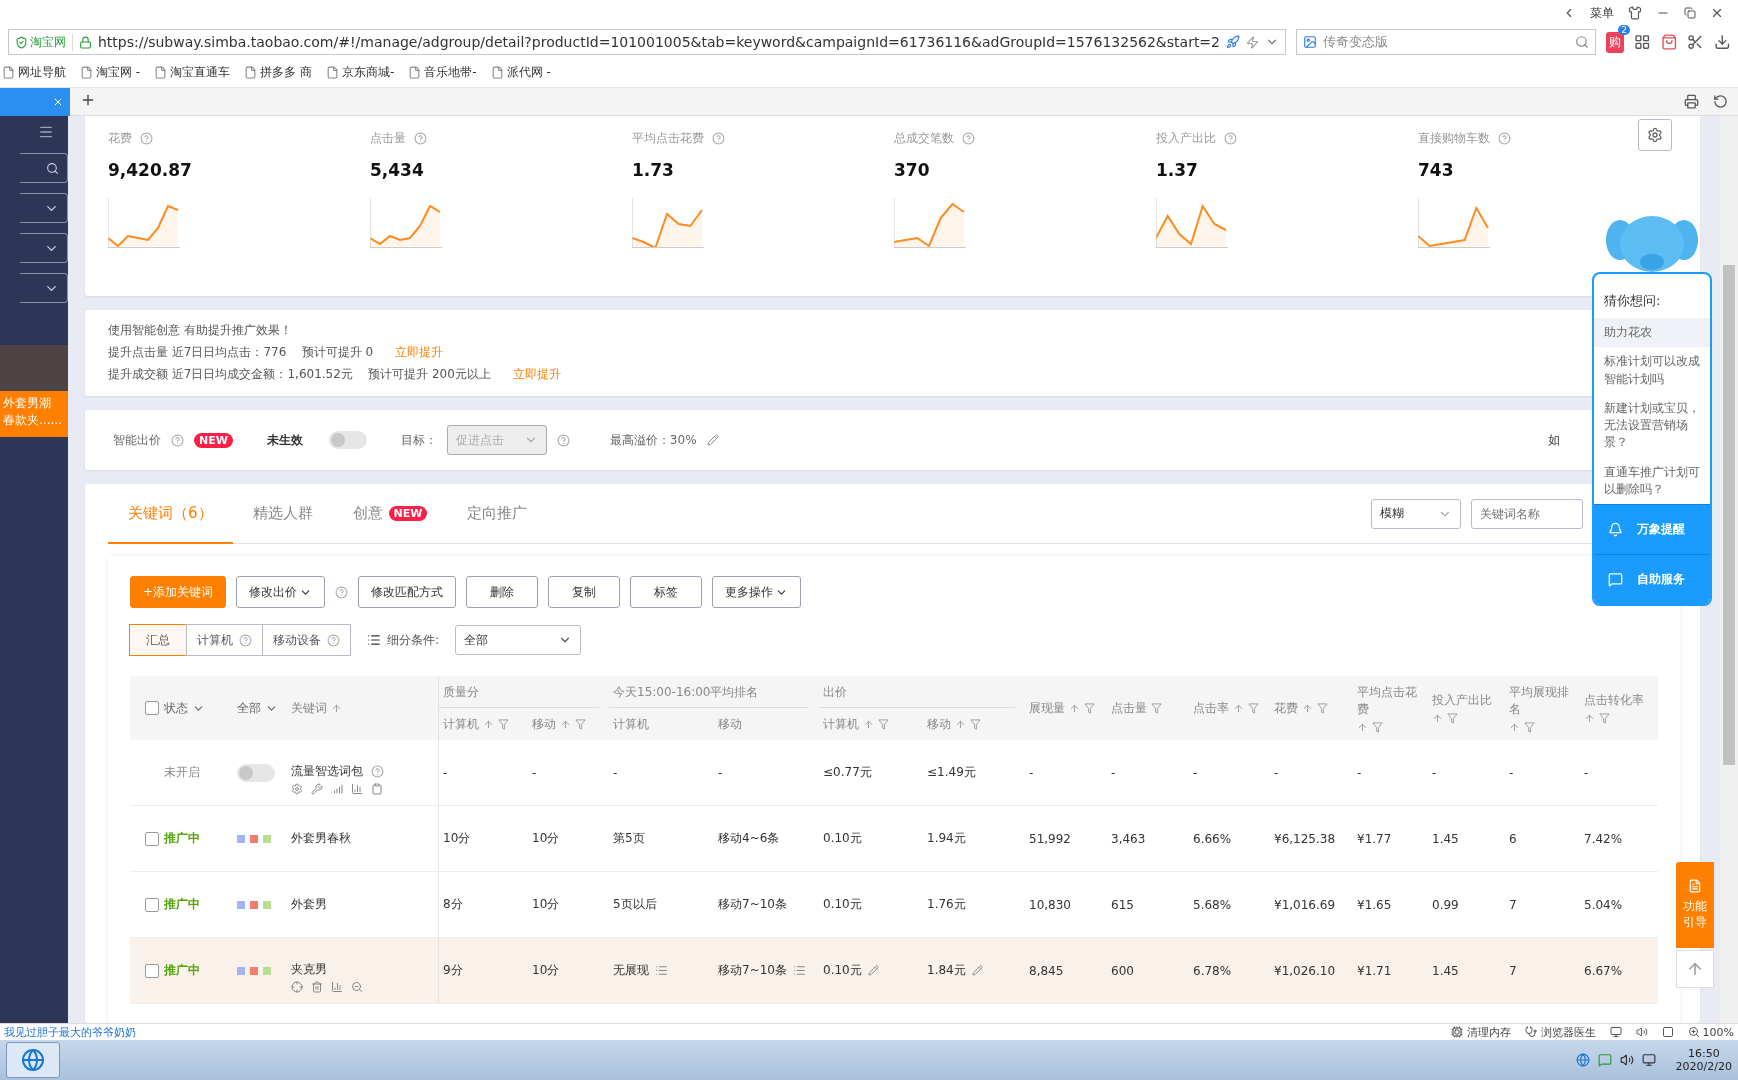 This screenshot has width=1738, height=1080. Describe the element at coordinates (1568, 1032) in the screenshot. I see `status-tool: 浏览器医生` at that location.